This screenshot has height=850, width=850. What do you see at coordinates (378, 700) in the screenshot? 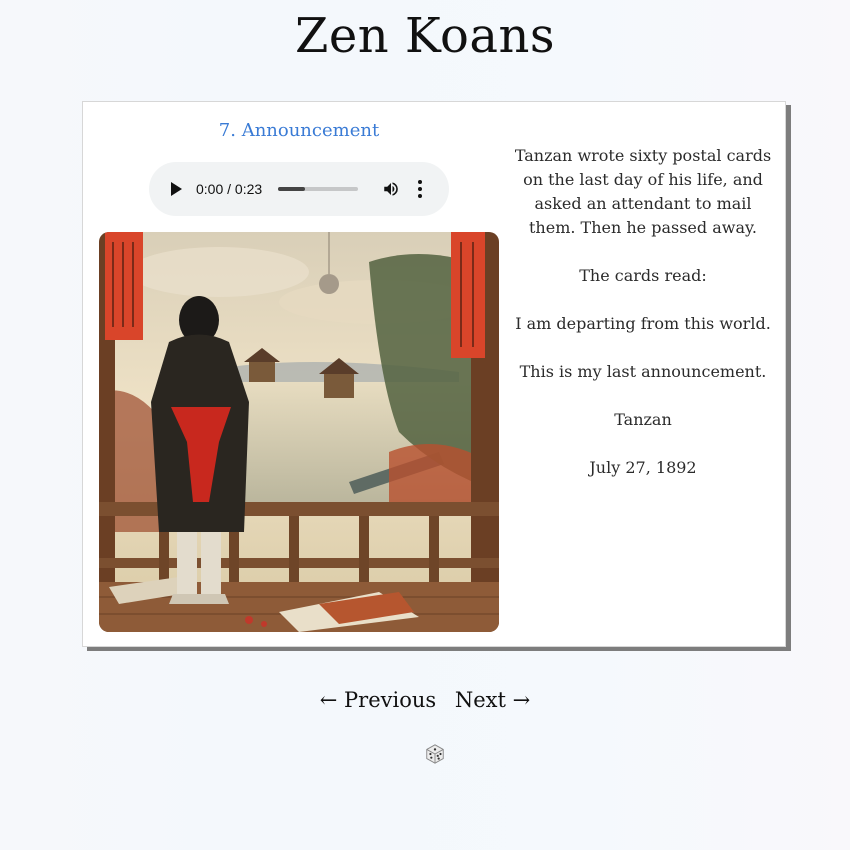
I see `previous-link: ← Previous` at bounding box center [378, 700].